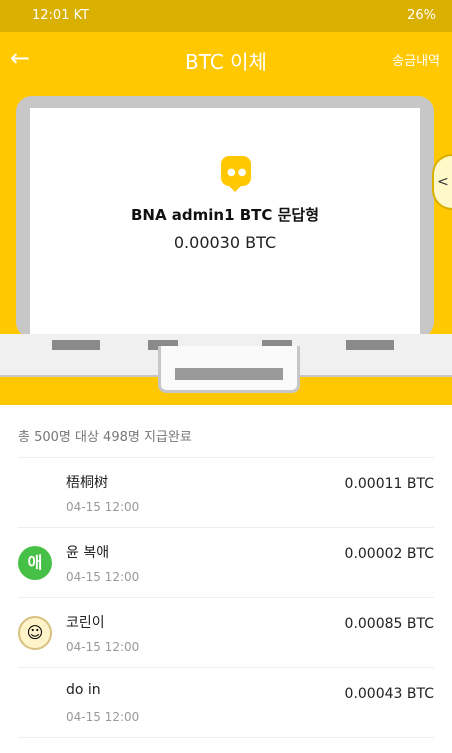  What do you see at coordinates (35, 563) in the screenshot?
I see `avatar: 애` at bounding box center [35, 563].